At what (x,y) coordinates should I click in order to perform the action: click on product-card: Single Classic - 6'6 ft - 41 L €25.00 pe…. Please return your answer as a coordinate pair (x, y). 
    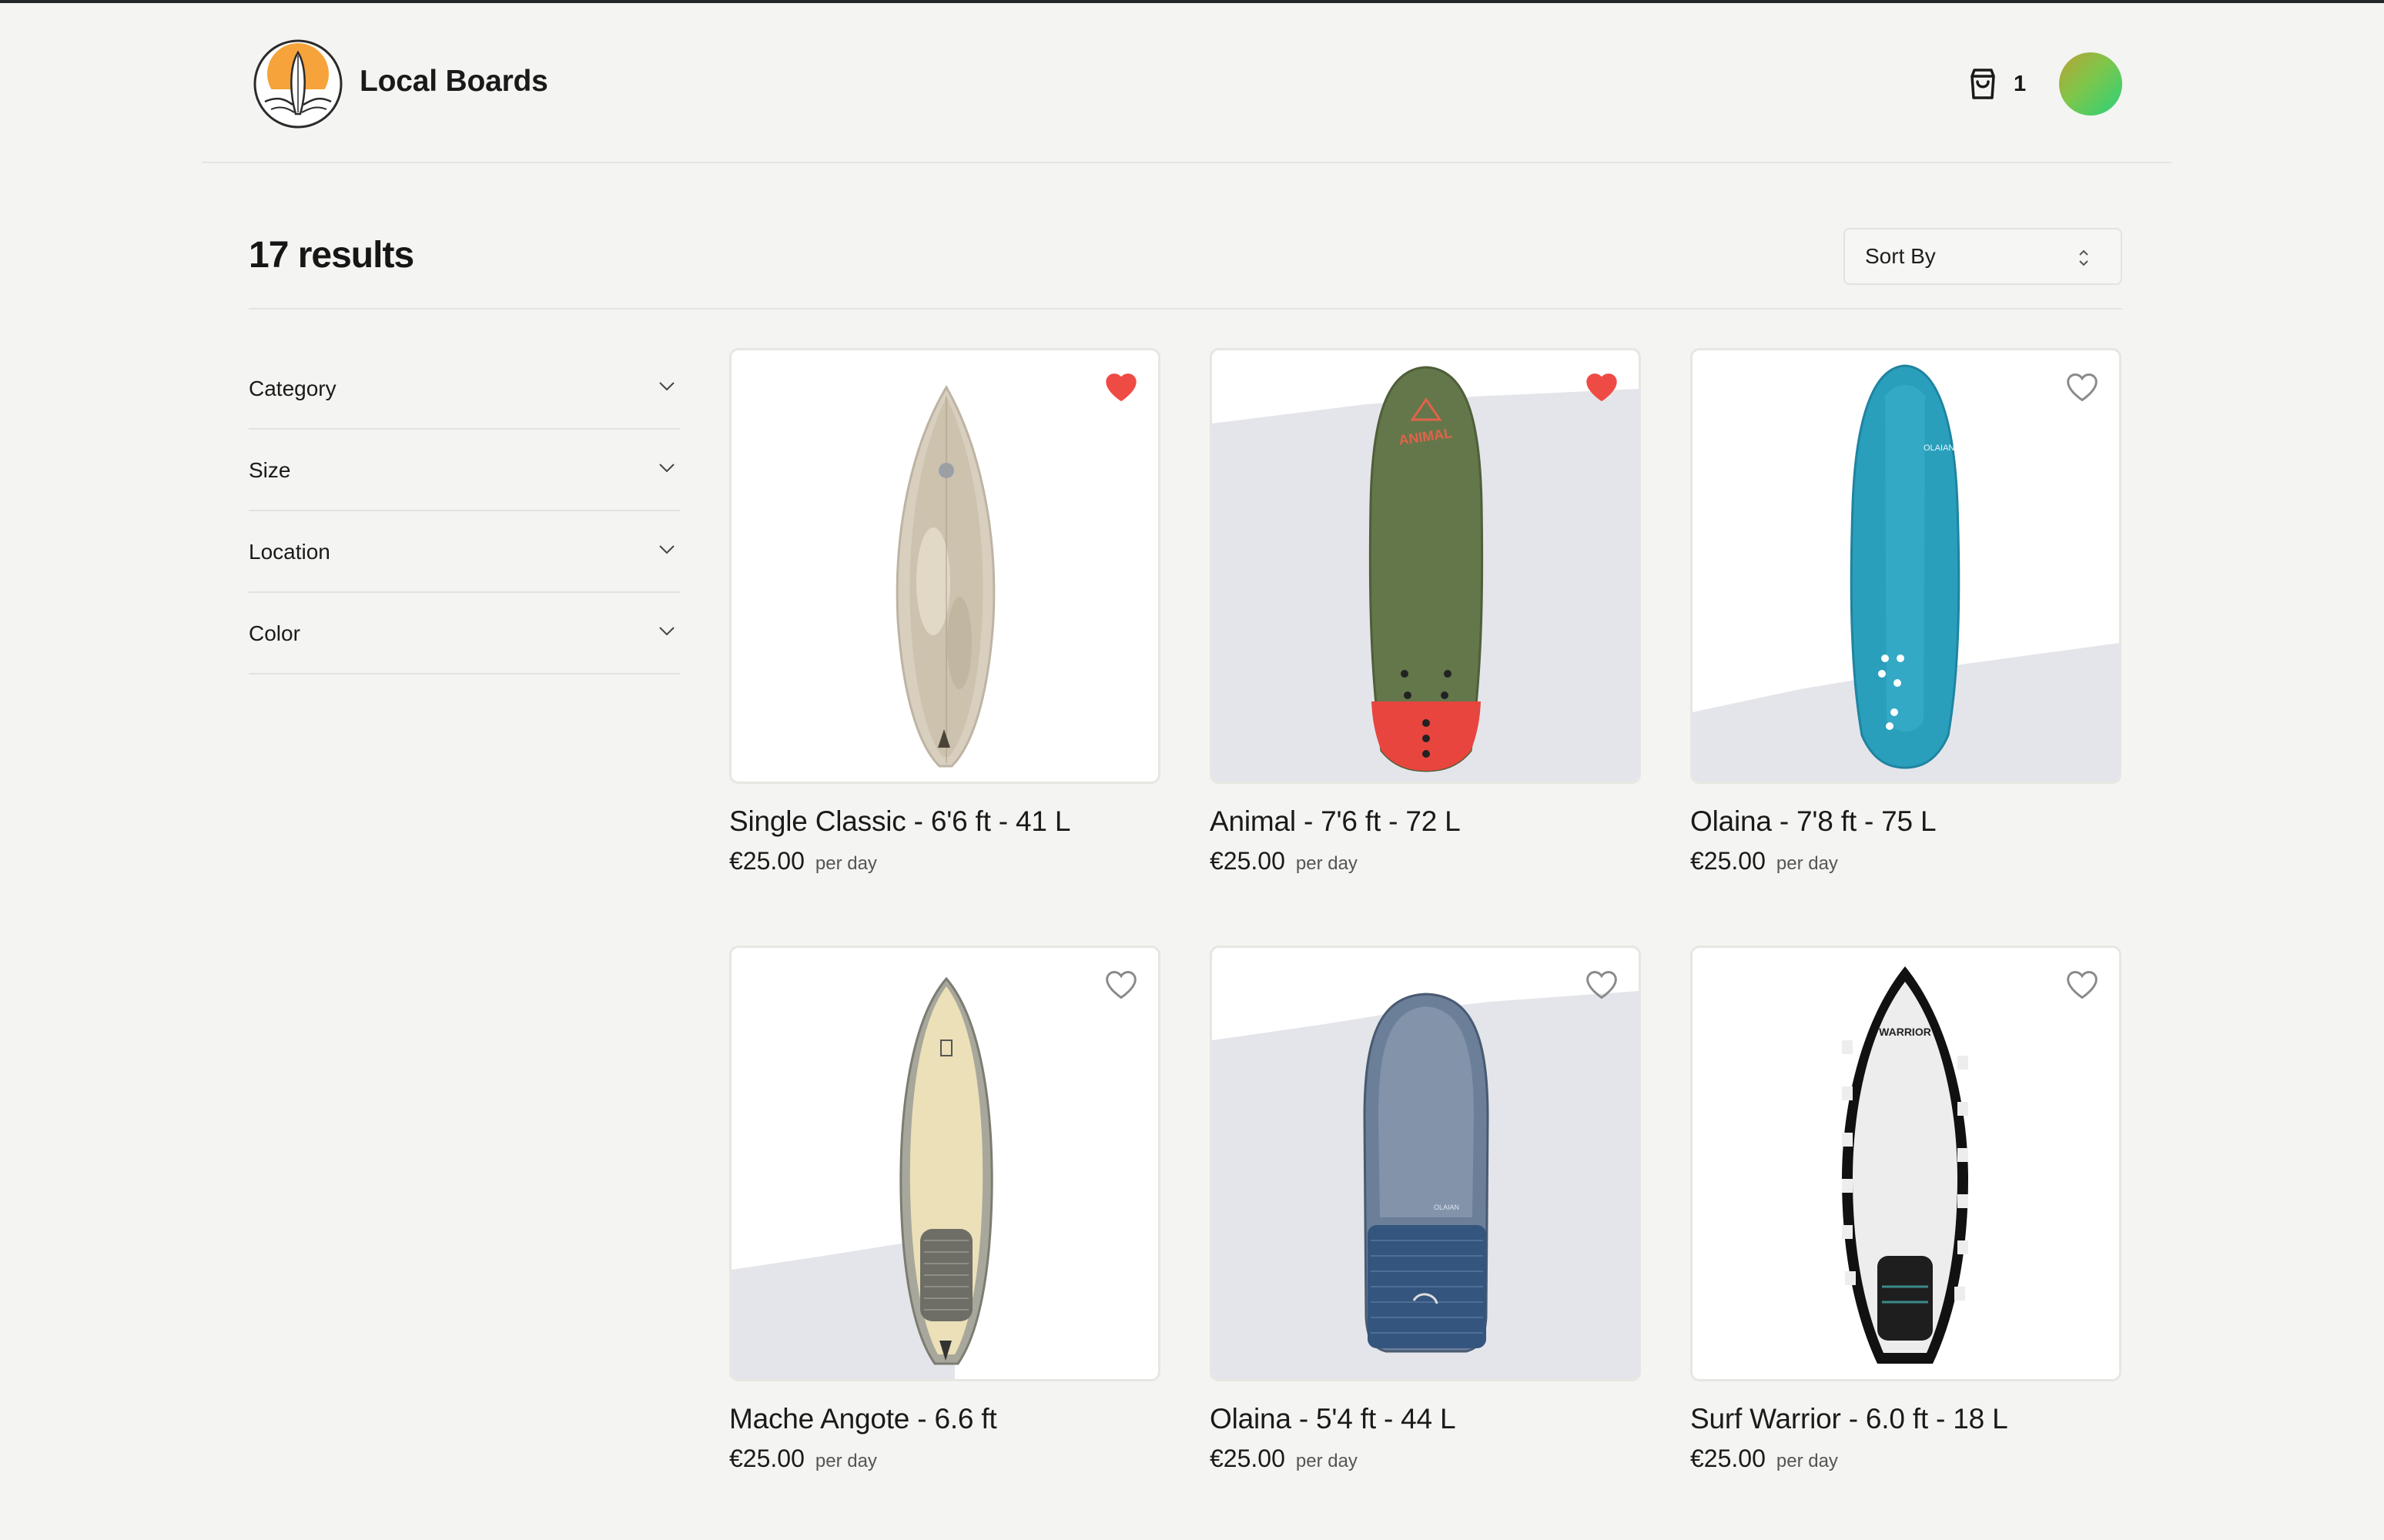
    Looking at the image, I should click on (945, 611).